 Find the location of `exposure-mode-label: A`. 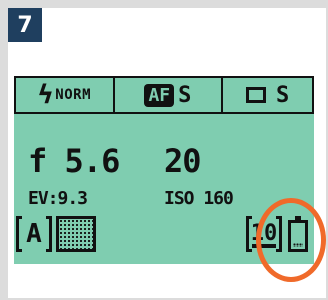

exposure-mode-label: A is located at coordinates (34, 234).